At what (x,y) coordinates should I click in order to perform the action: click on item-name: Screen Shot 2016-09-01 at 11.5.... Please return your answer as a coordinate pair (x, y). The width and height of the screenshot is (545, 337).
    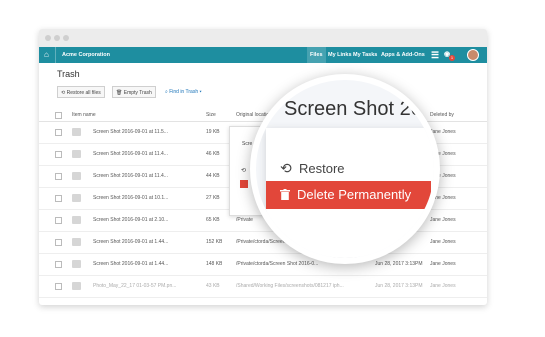
    Looking at the image, I should click on (130, 132).